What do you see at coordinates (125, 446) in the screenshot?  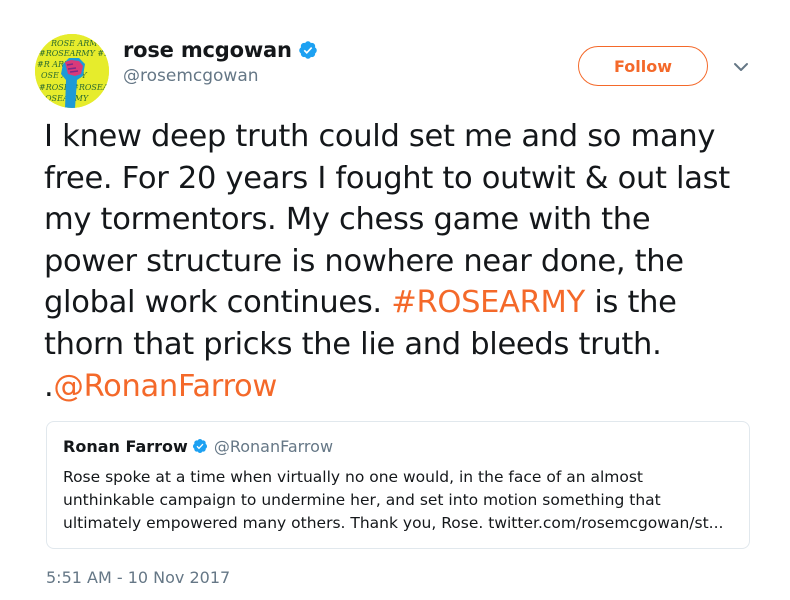 I see `quoted-author-name: Ronan Farrow` at bounding box center [125, 446].